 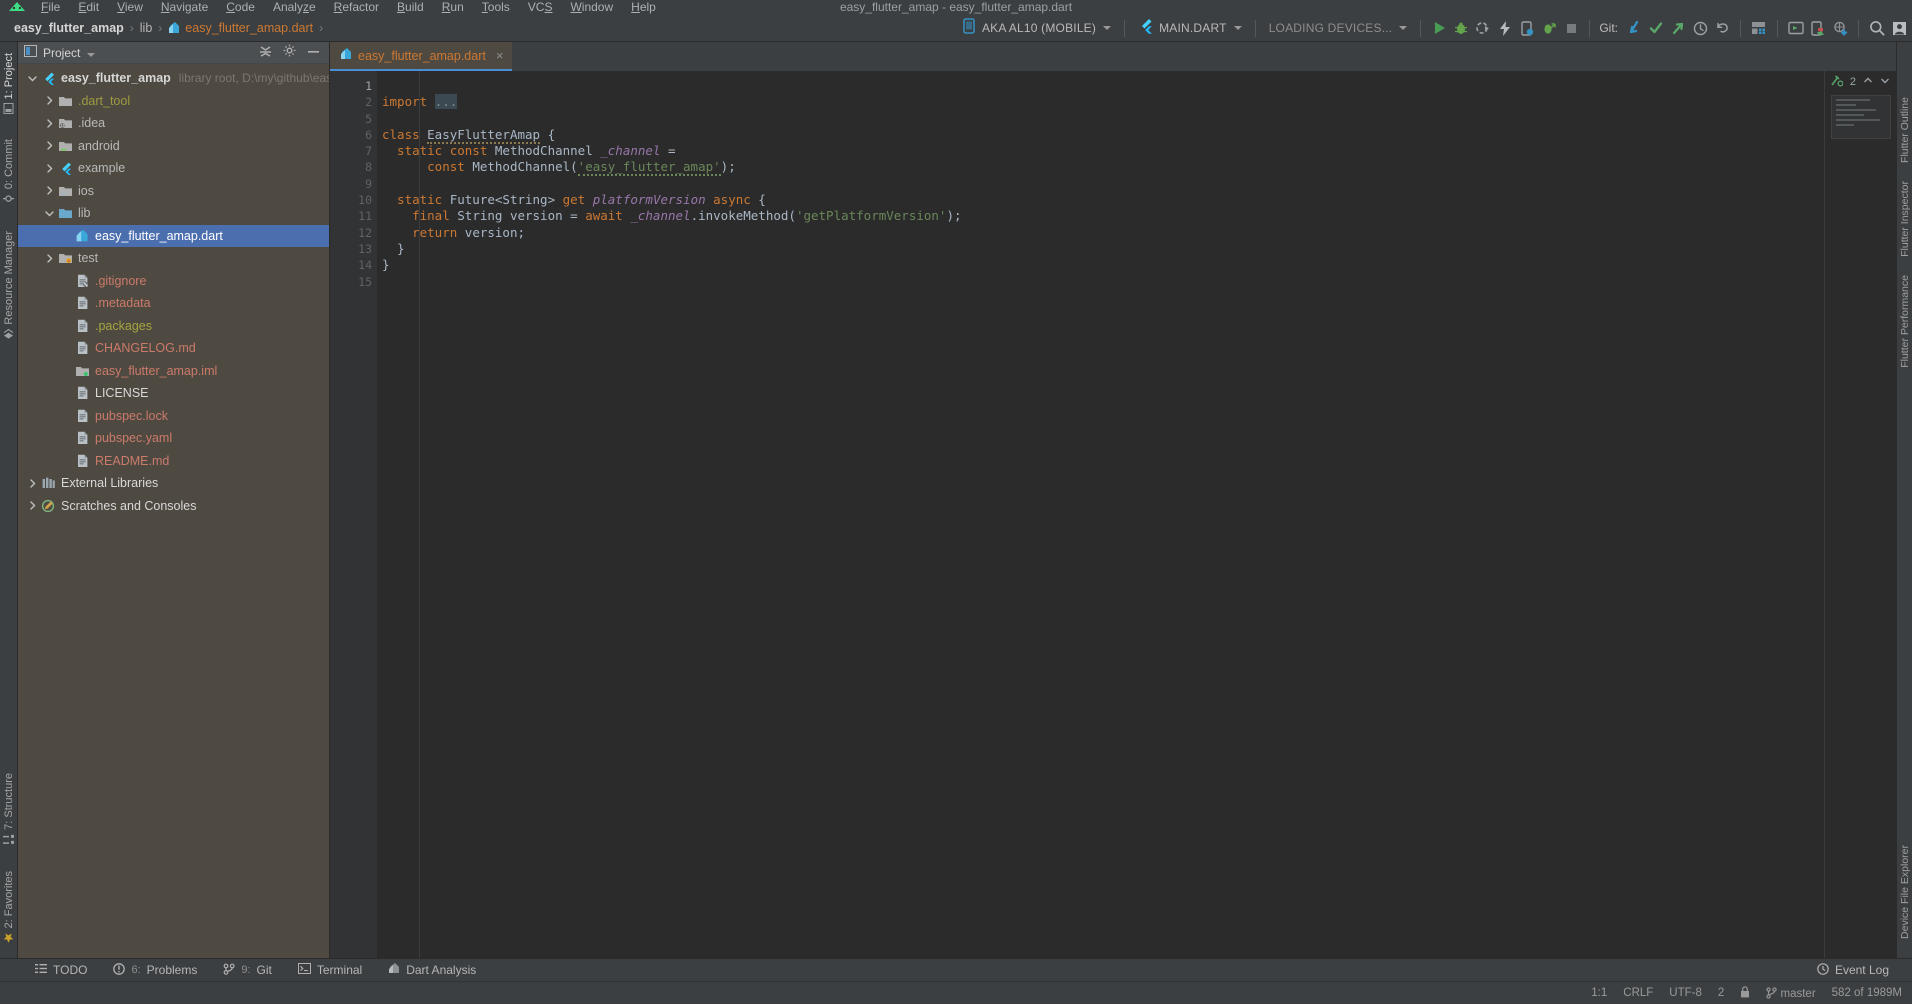 I want to click on breadcrumb-folder: lib, so click(x=146, y=28).